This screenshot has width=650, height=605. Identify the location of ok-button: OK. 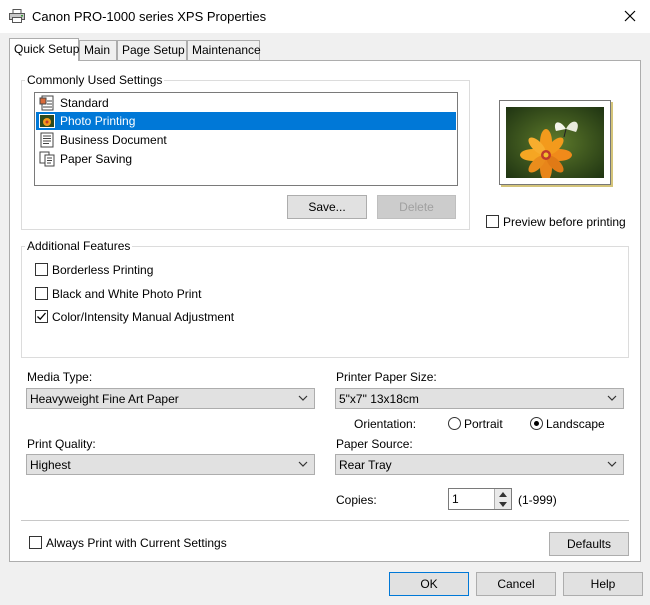
(429, 584).